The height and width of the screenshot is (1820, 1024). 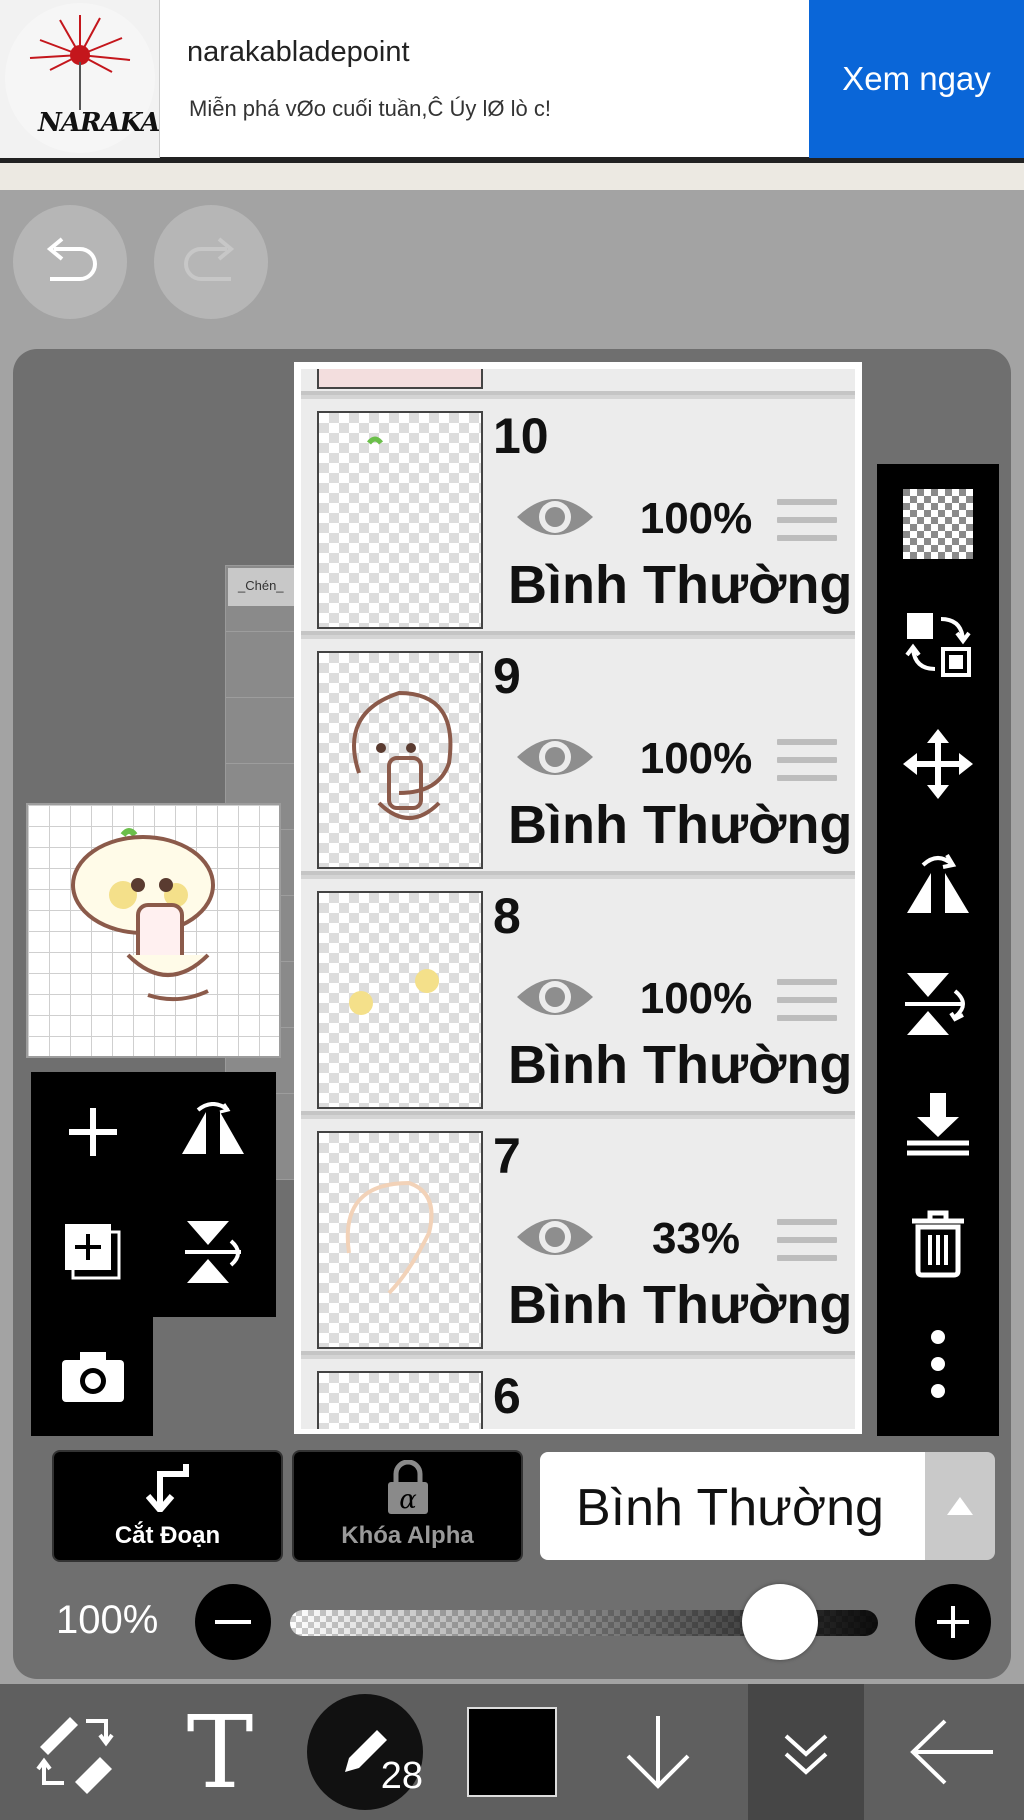 I want to click on svg-text: T, so click(x=220, y=1752).